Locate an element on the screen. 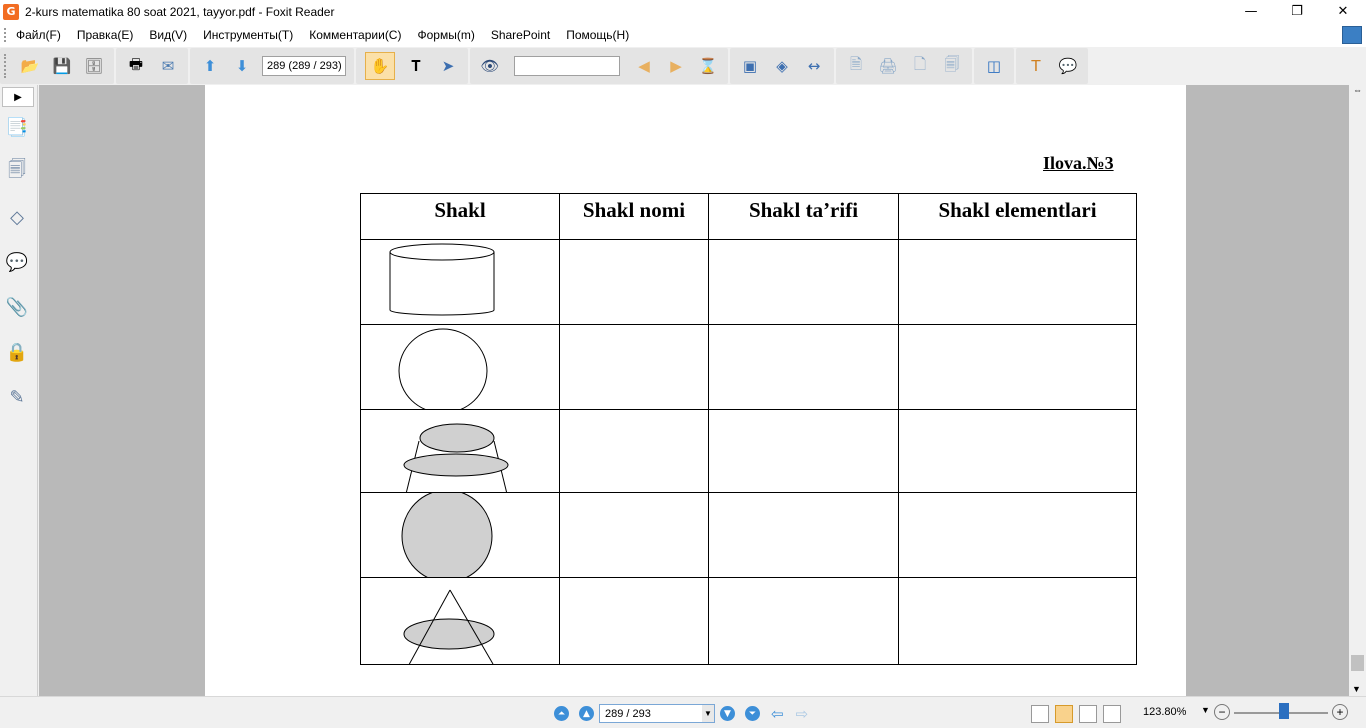 The width and height of the screenshot is (1366, 728). scroll-down-icon: ▼ is located at coordinates (1356, 689).